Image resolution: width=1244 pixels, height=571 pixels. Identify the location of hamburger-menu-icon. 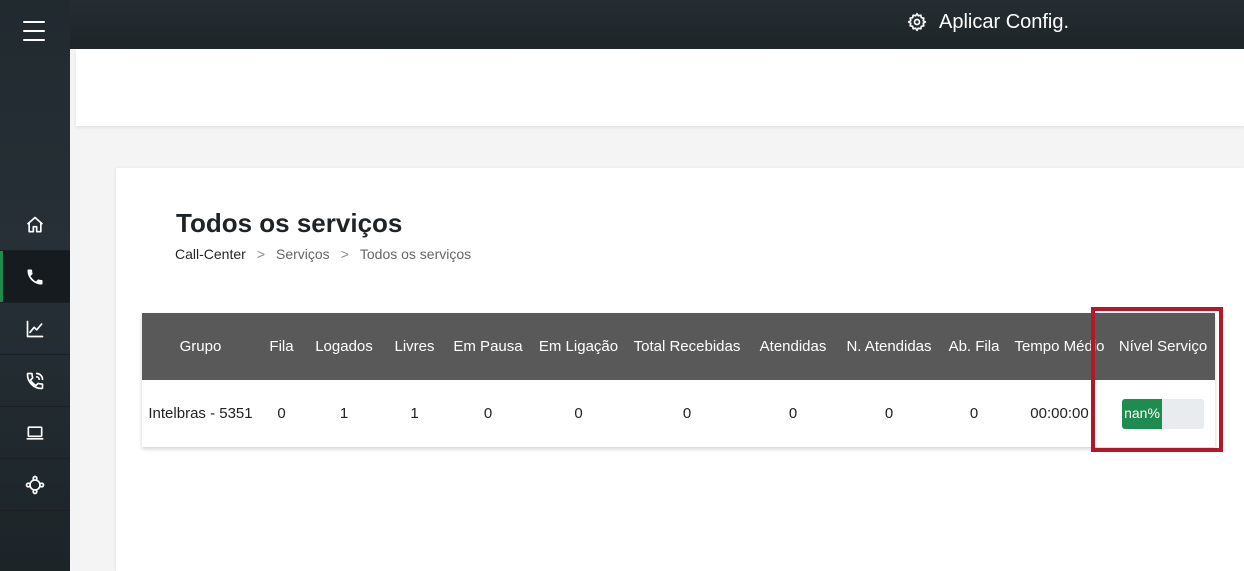
(34, 31).